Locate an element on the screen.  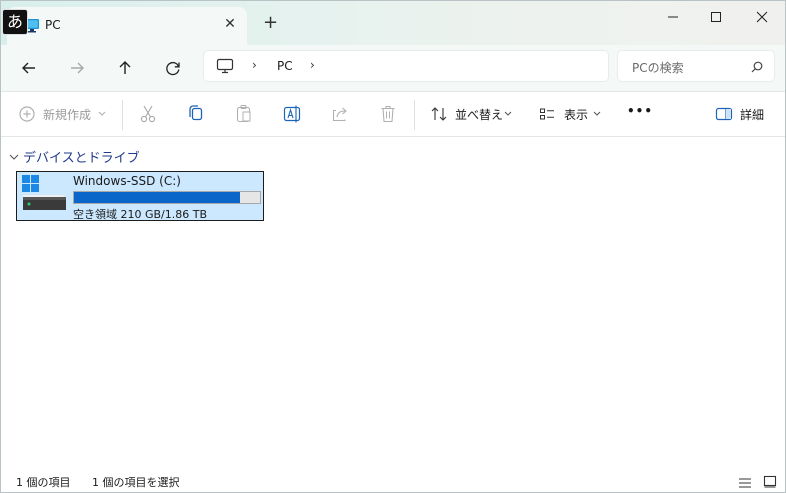
command-bar: 新規作成 並べ替え 表示 ••• 詳細 is located at coordinates (393, 114).